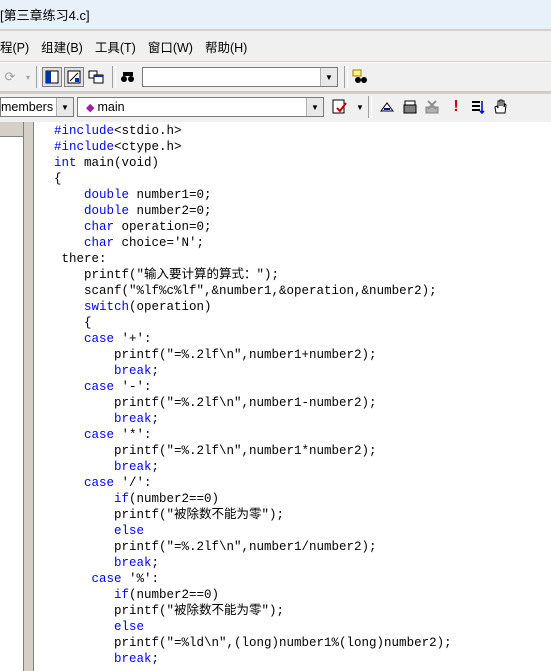 The image size is (551, 671). I want to click on members-combo: members ▼, so click(37, 107).